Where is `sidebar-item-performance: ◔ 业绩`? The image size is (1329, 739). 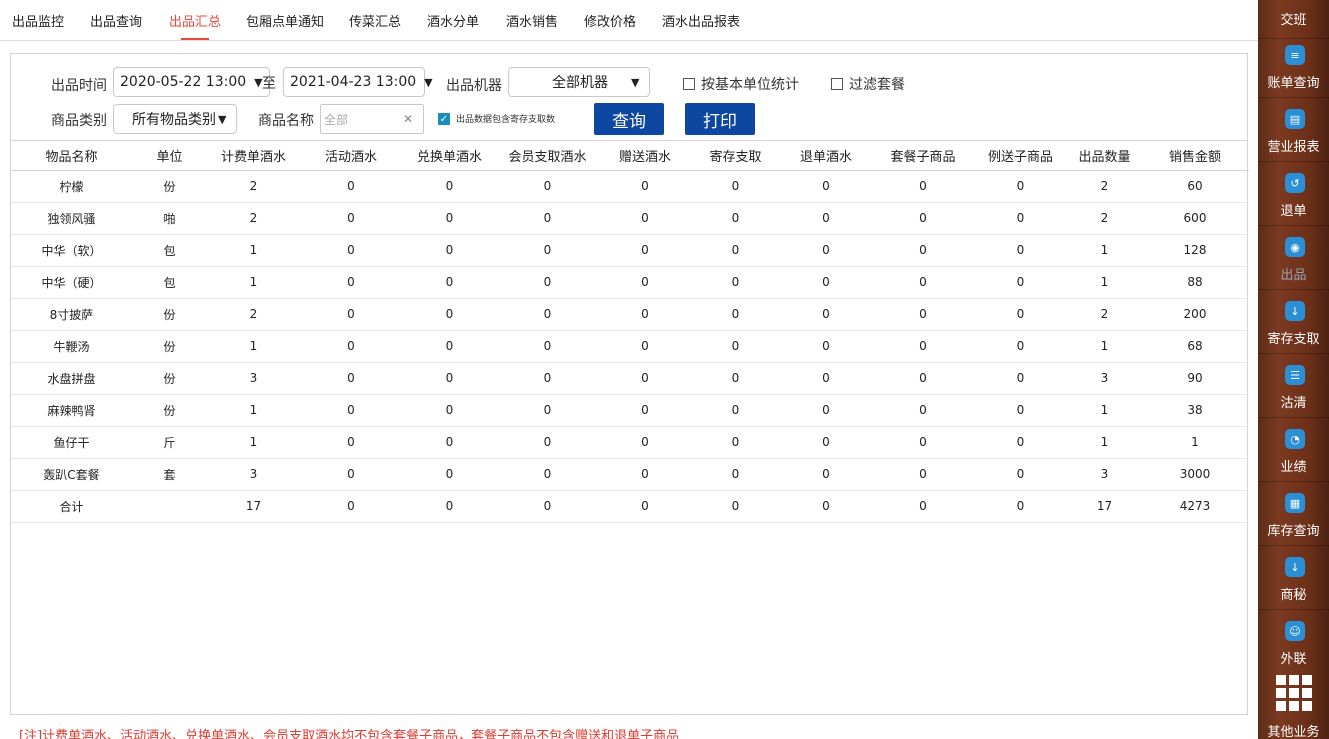 sidebar-item-performance: ◔ 业绩 is located at coordinates (1293, 450).